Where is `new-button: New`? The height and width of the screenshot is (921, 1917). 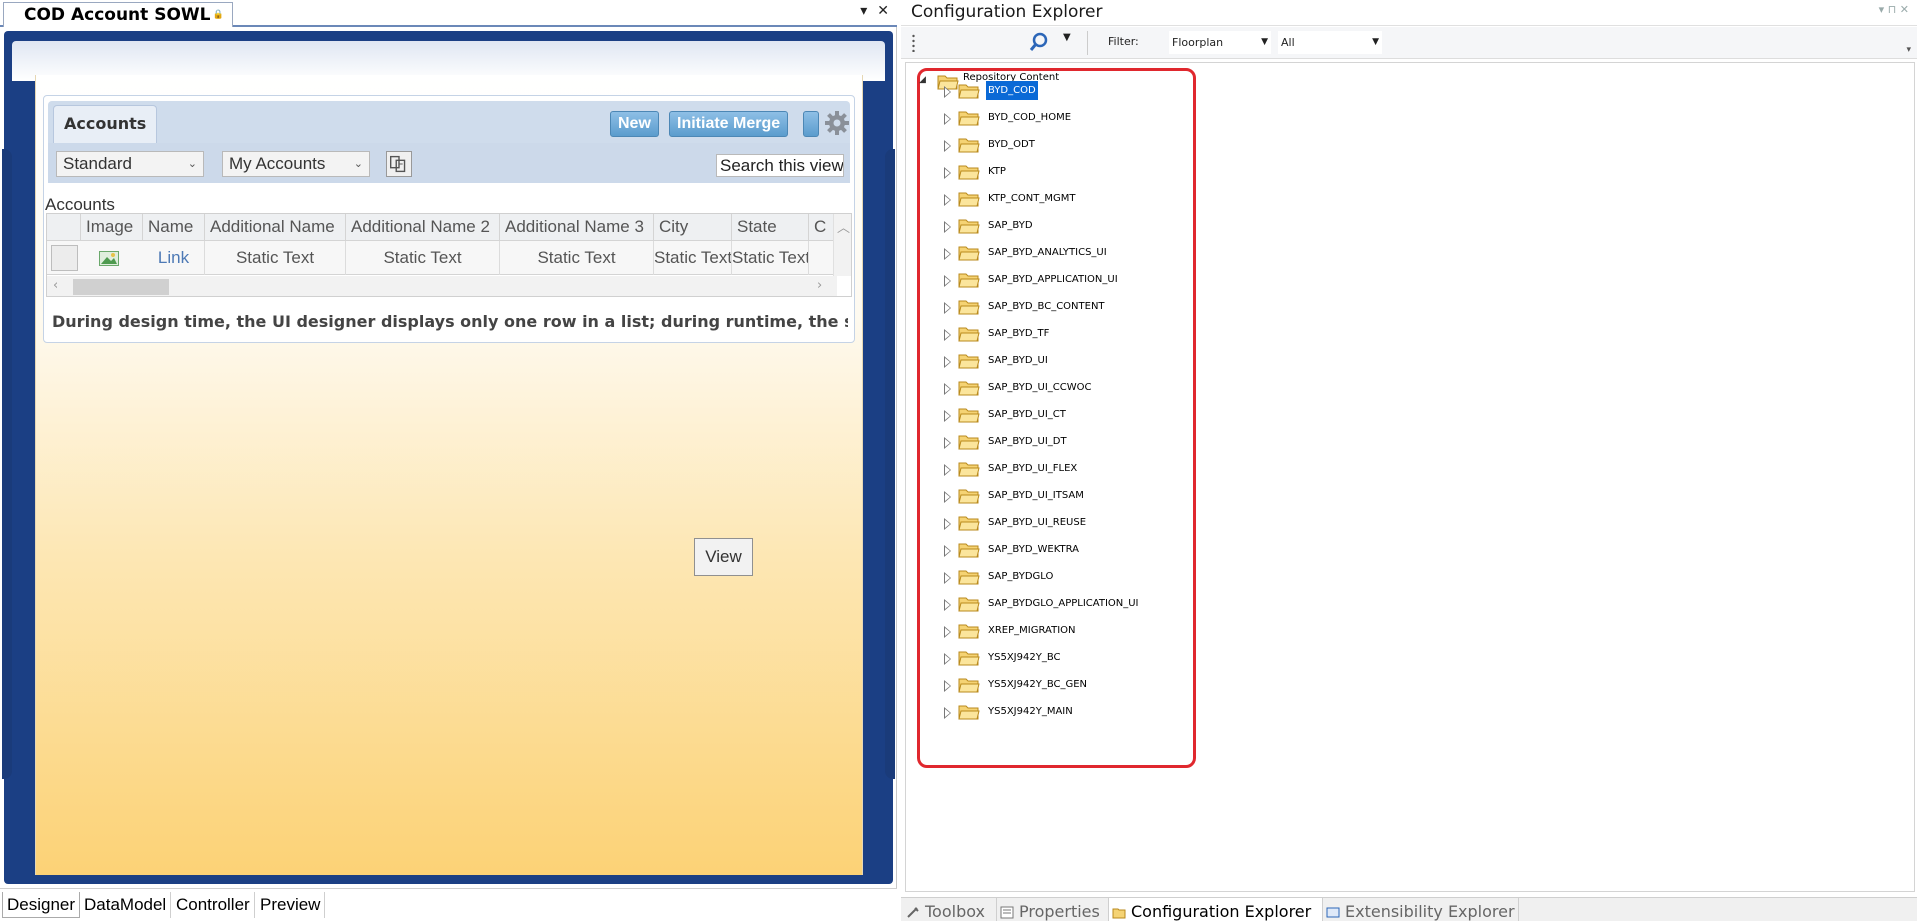
new-button: New is located at coordinates (634, 124).